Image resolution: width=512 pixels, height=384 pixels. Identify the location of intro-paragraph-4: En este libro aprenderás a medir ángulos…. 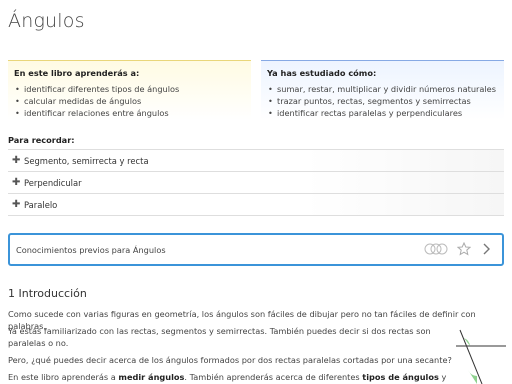
(227, 378).